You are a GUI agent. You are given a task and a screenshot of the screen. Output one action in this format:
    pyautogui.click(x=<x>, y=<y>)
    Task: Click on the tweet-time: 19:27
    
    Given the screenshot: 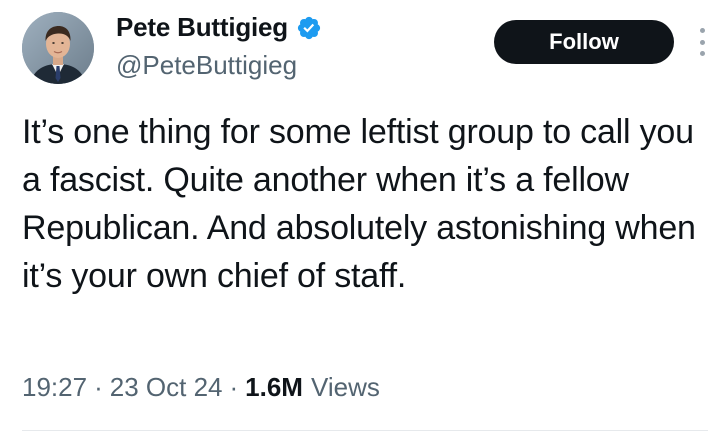 What is the action you would take?
    pyautogui.click(x=54, y=387)
    